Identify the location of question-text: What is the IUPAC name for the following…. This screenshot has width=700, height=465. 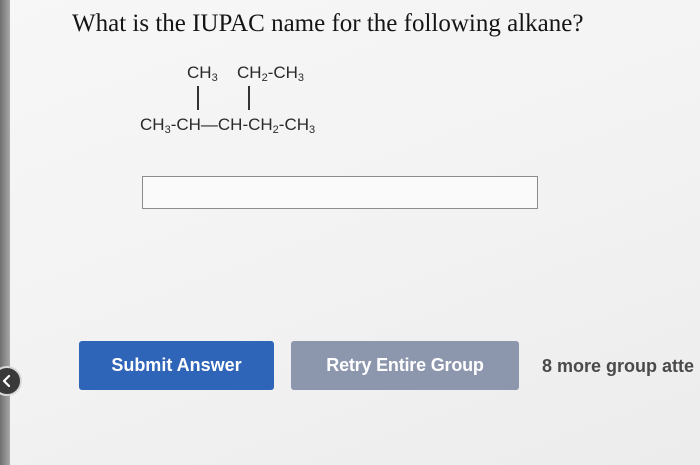
(328, 23).